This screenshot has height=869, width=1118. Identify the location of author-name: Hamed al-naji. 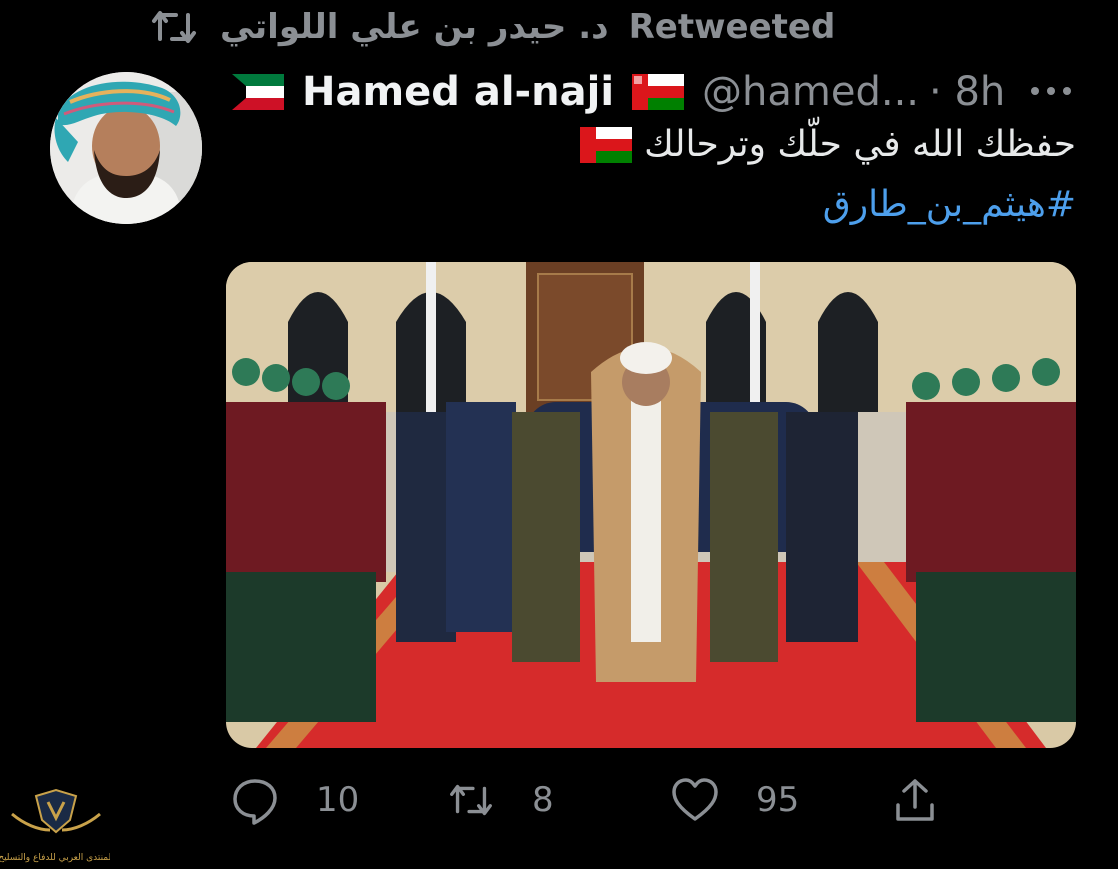
(458, 92).